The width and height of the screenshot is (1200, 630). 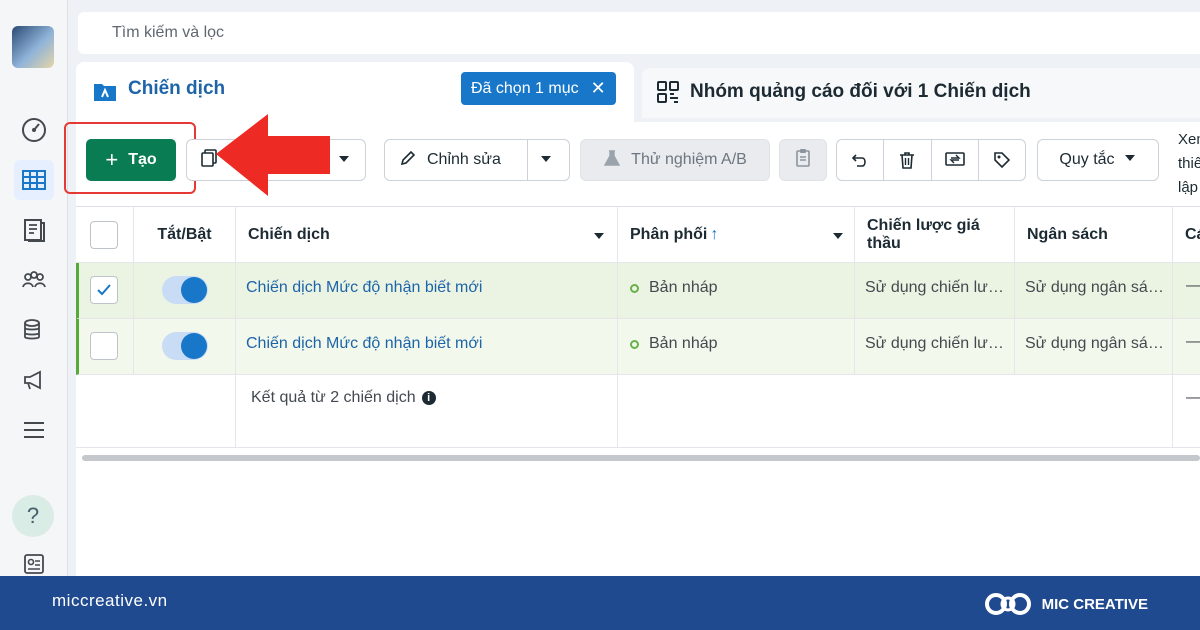 I want to click on dashboard-gauge-icon, so click(x=34, y=130).